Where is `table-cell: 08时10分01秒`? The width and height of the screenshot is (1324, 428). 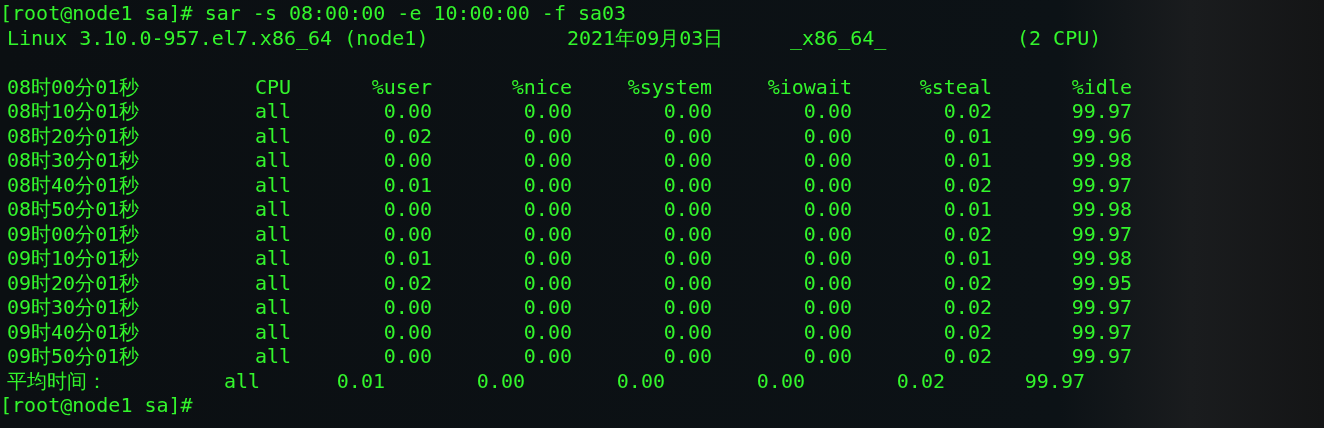
table-cell: 08时10分01秒 is located at coordinates (73, 111).